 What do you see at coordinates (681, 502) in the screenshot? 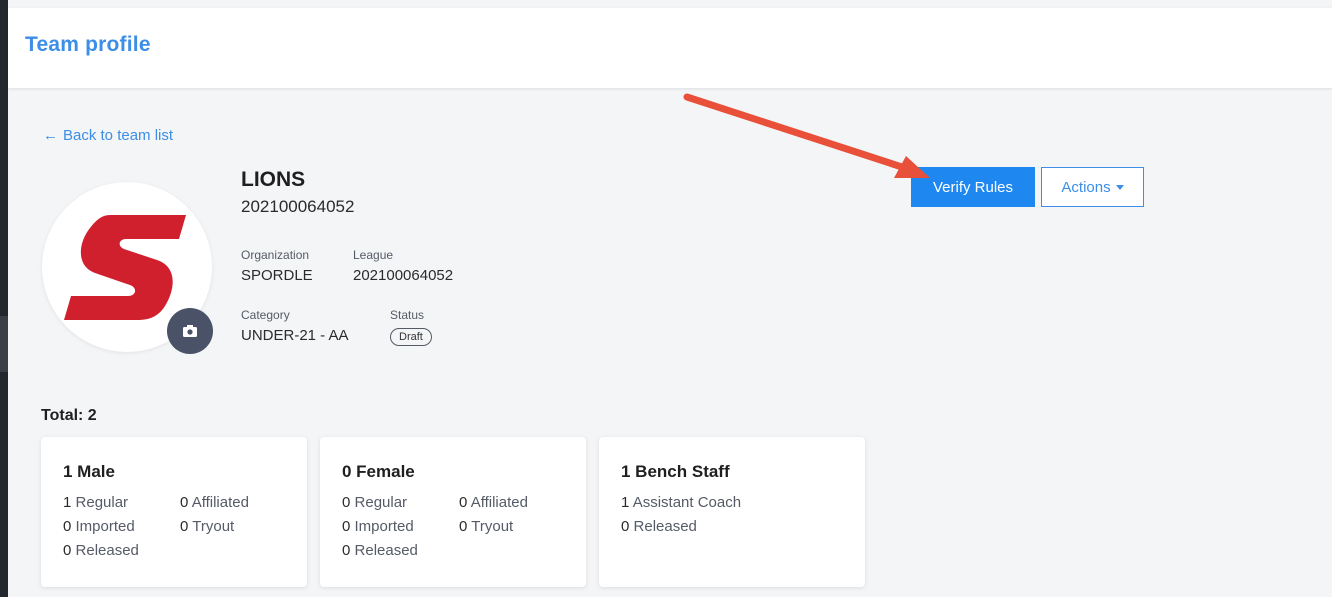
I see `staff-assistant-coach: 1 Assistant Coach` at bounding box center [681, 502].